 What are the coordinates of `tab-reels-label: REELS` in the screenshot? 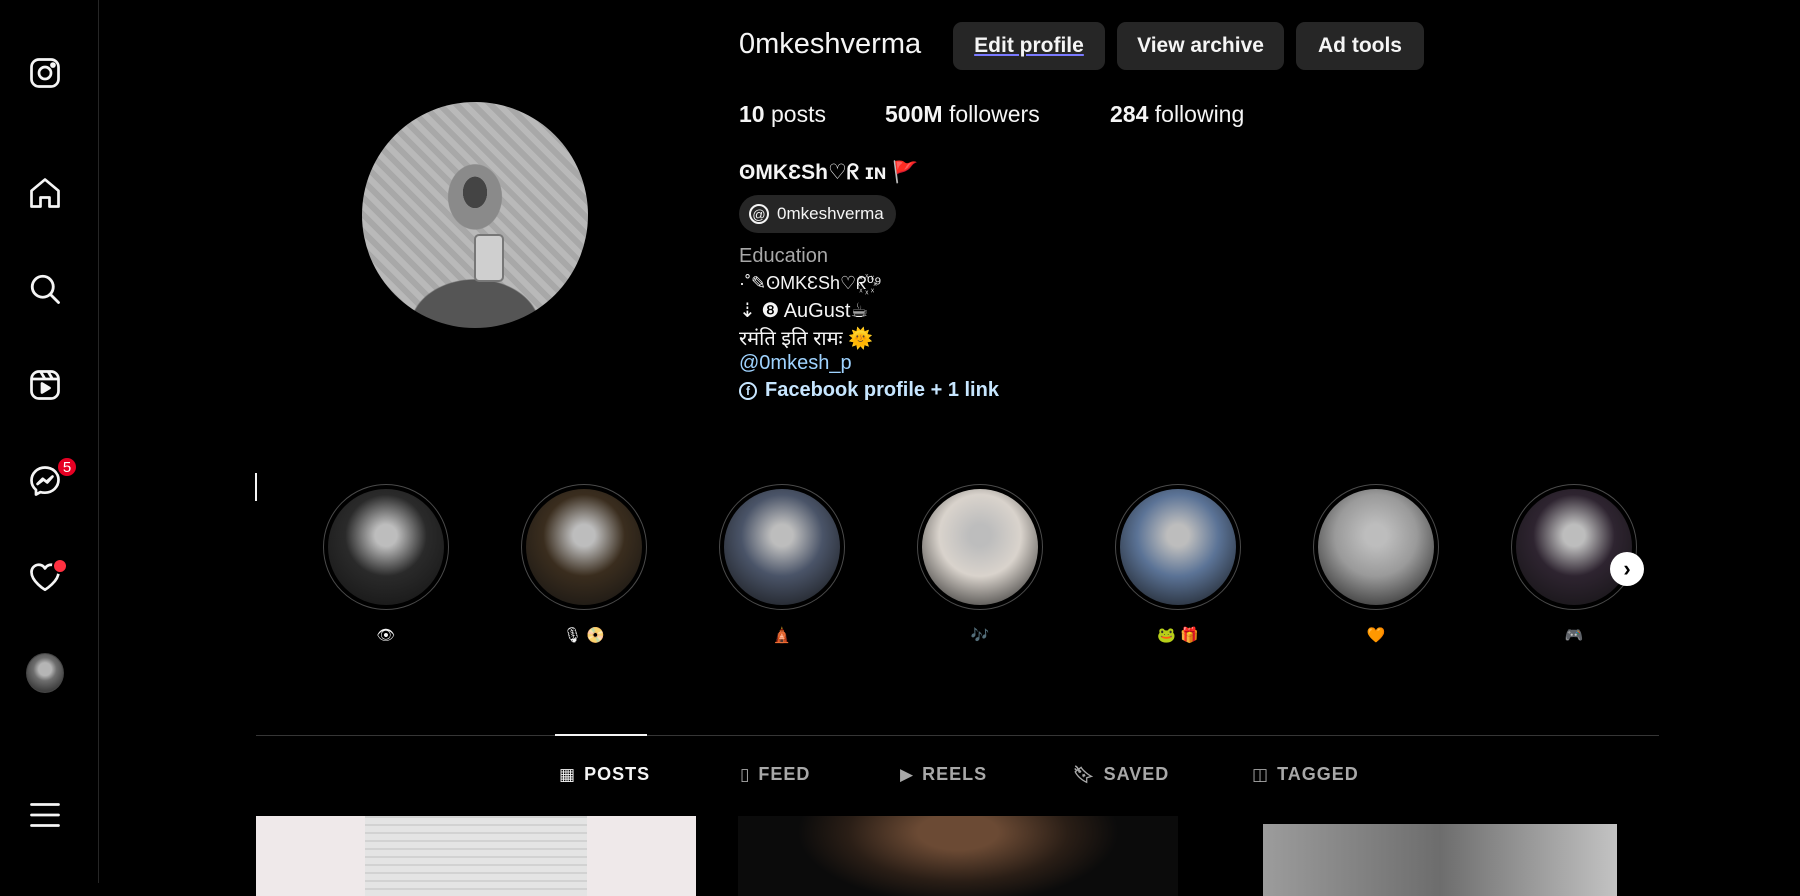 It's located at (955, 774).